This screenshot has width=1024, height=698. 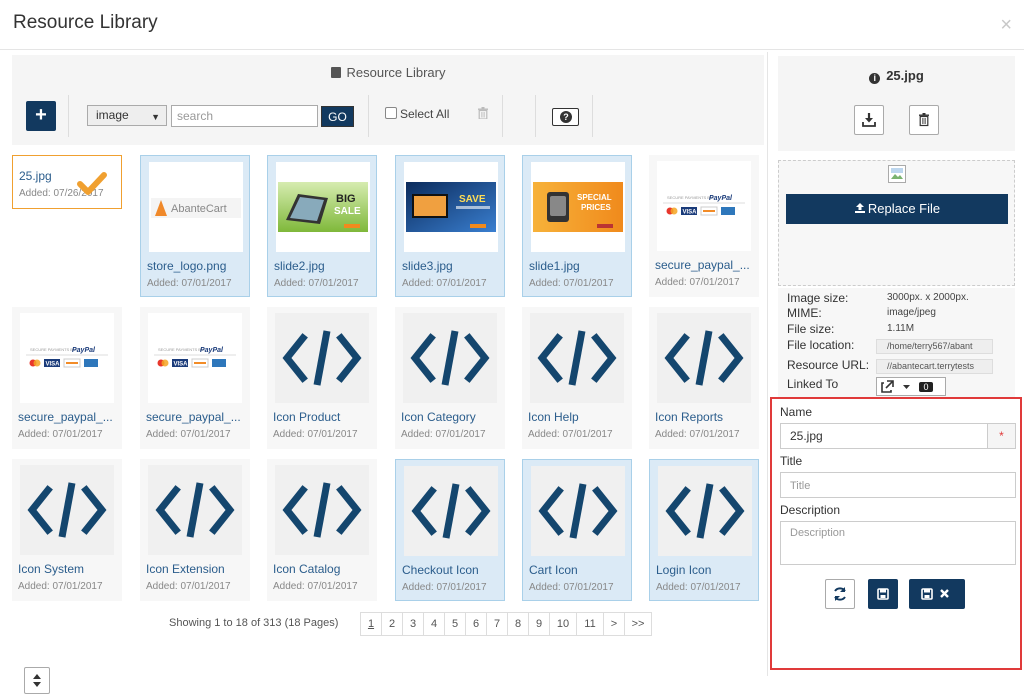 I want to click on slide-thumb: SPECIALPRICES, so click(x=578, y=207).